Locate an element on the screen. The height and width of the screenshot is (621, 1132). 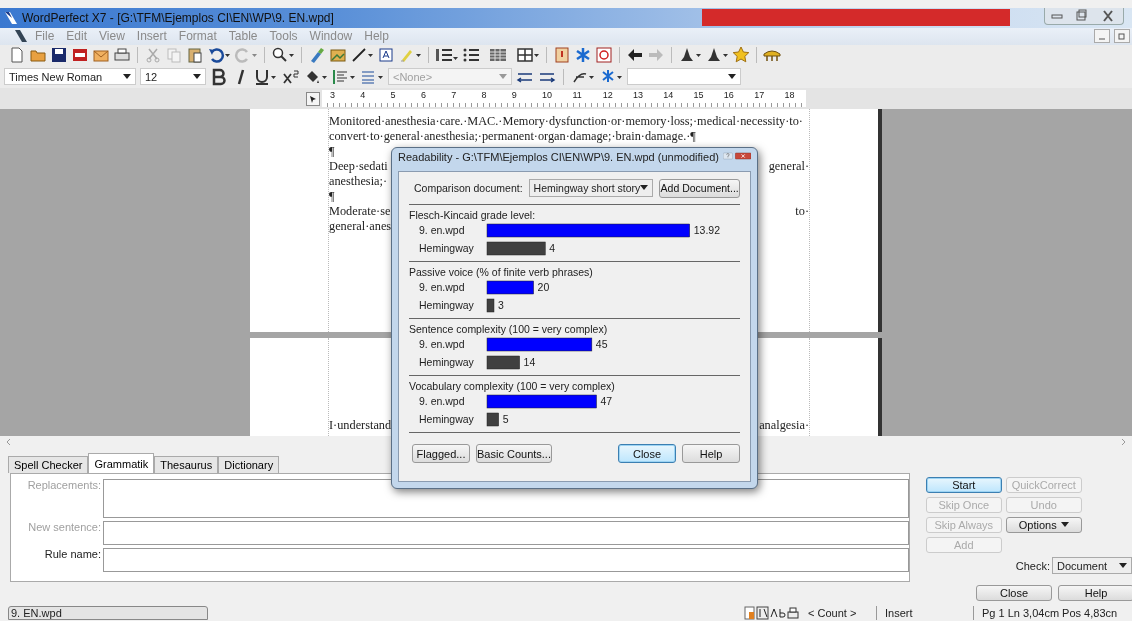
value-label: 47 is located at coordinates (606, 401).